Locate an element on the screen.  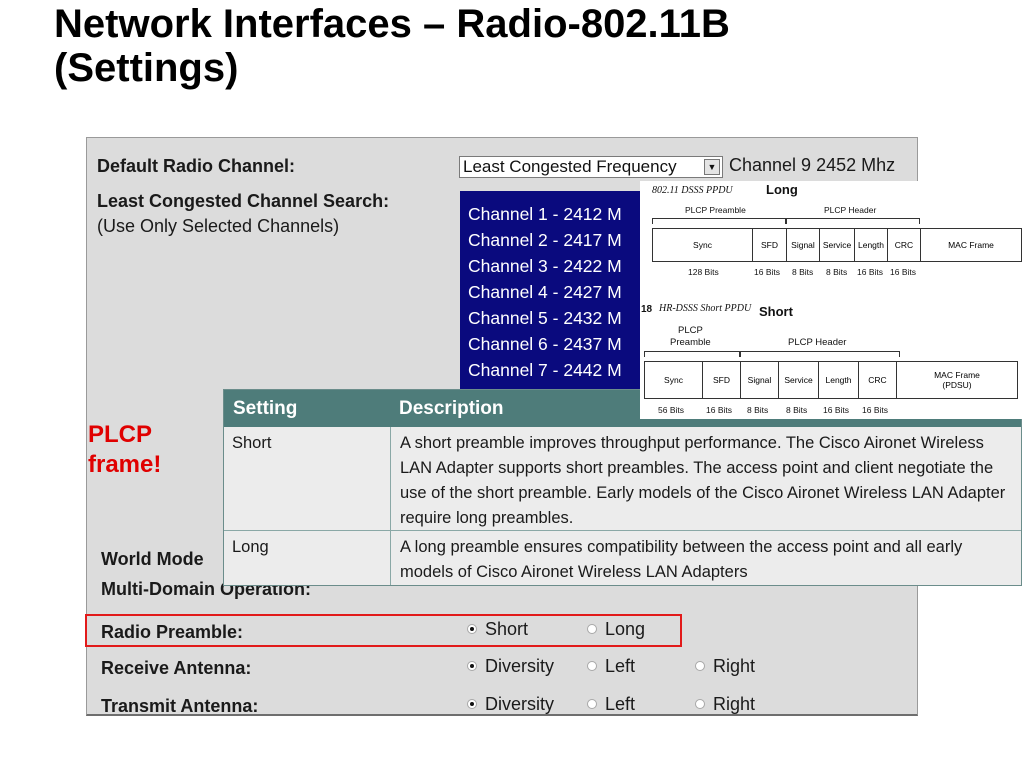
receive-diversity-radio: Diversity is located at coordinates (510, 666).